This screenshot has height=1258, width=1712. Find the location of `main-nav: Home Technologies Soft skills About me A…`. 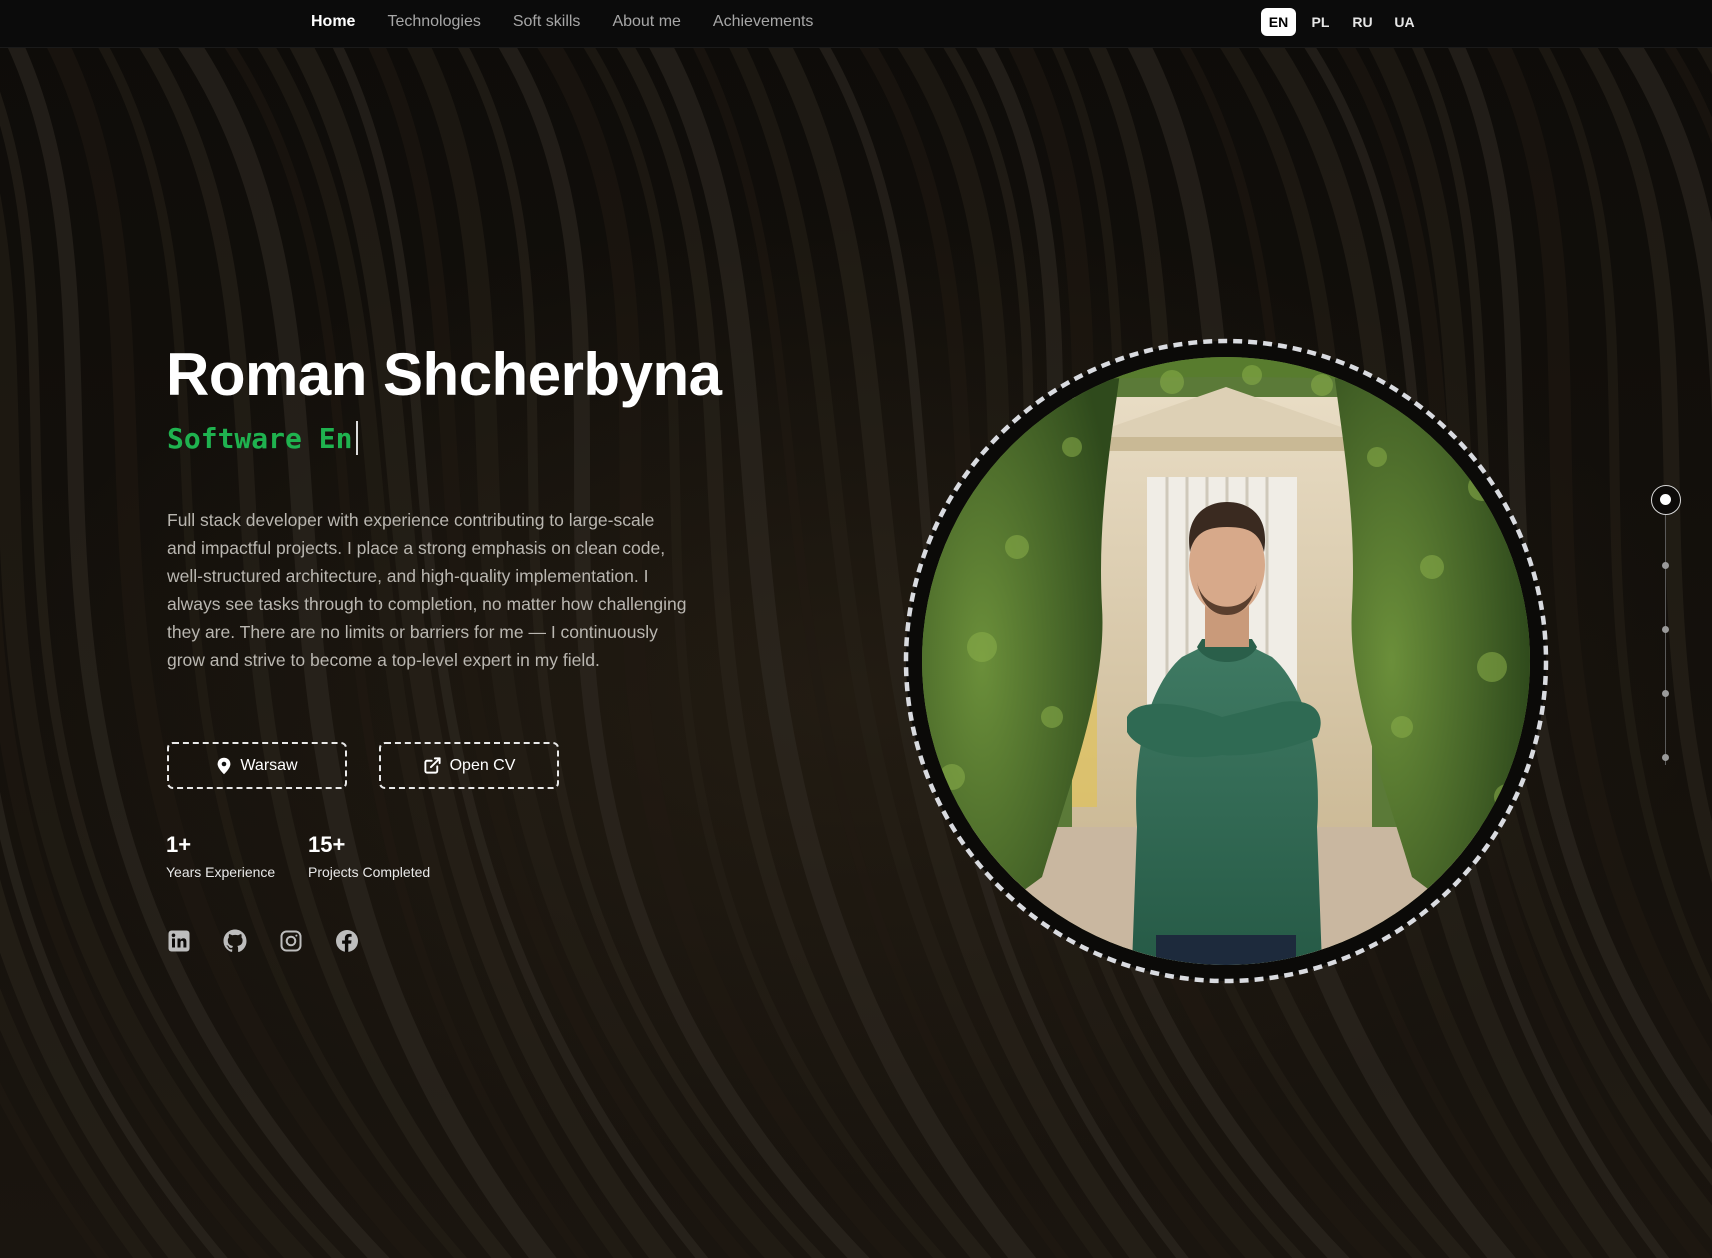

main-nav: Home Technologies Soft skills About me A… is located at coordinates (562, 22).